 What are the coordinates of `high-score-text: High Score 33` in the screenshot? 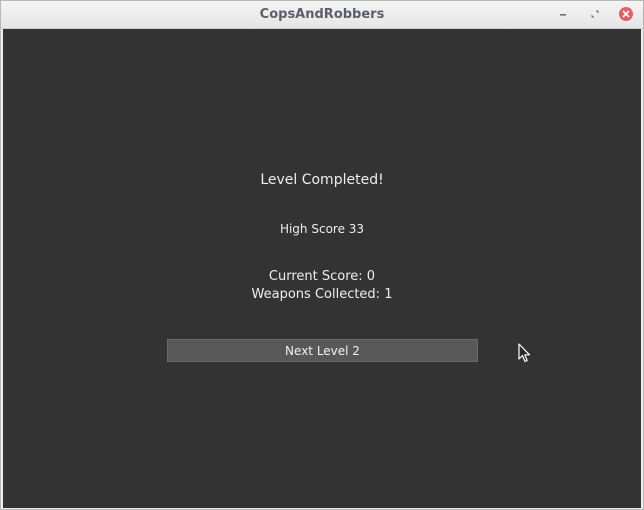 It's located at (322, 229).